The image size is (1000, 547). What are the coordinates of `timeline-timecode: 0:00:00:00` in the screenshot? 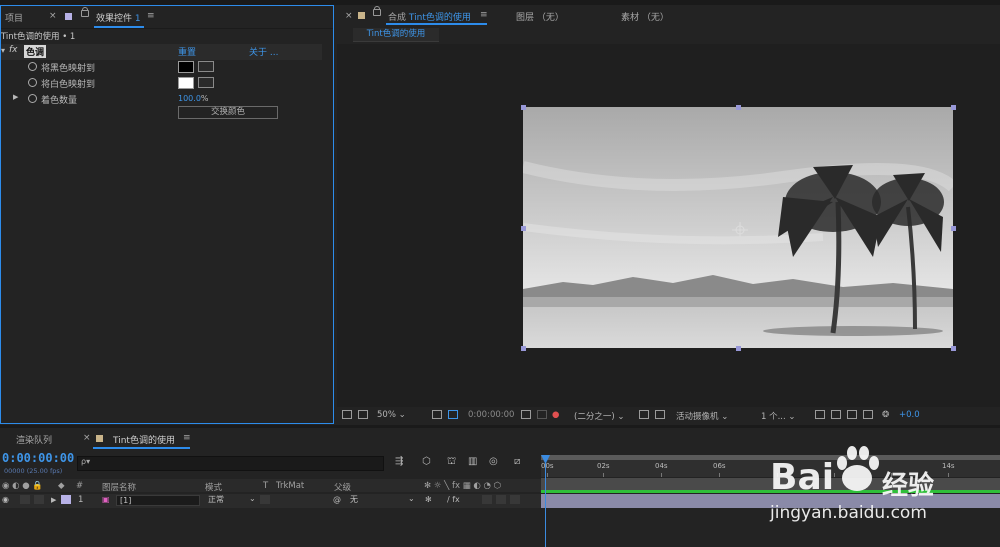 It's located at (38, 458).